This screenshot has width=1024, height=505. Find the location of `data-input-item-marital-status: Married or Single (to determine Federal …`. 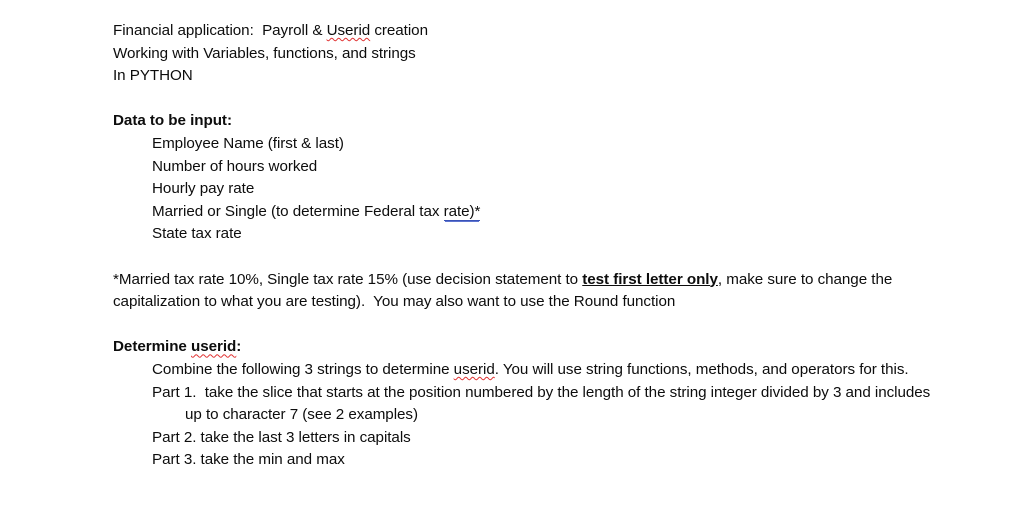

data-input-item-marital-status: Married or Single (to determine Federal … is located at coordinates (548, 212).